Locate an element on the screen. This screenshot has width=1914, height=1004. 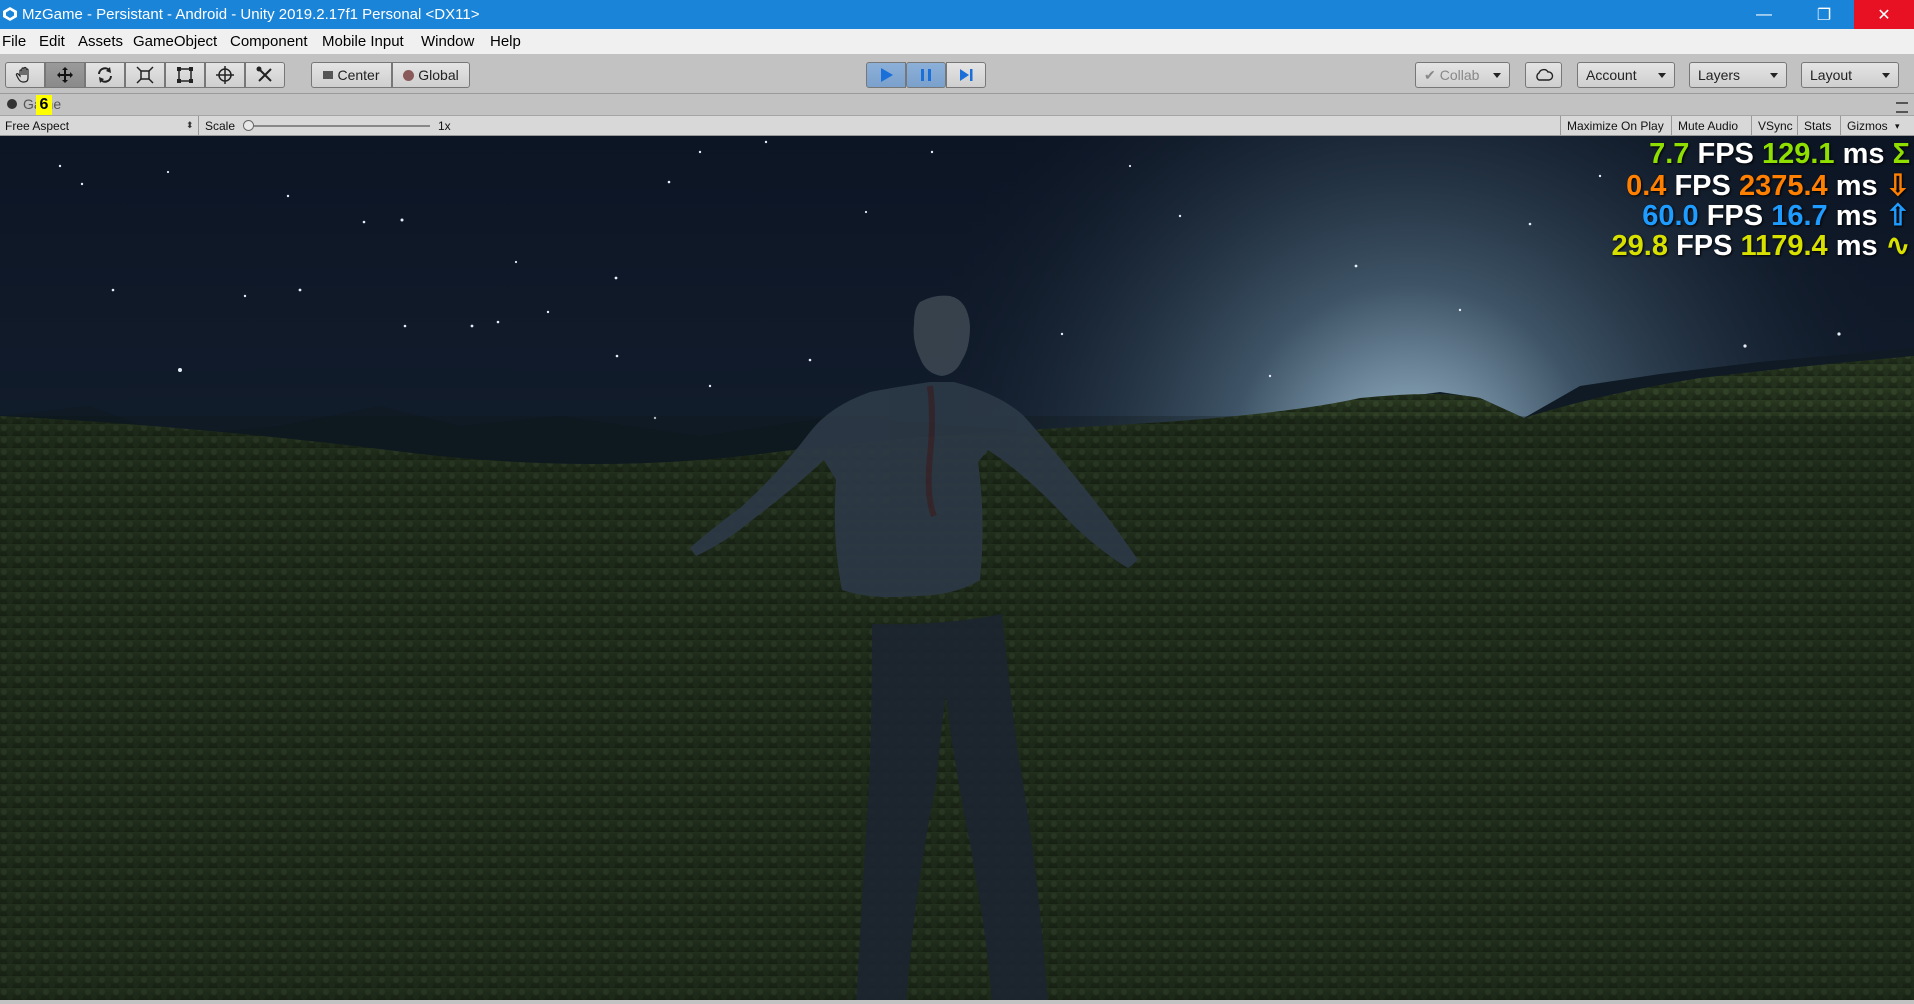
scale-tool-button is located at coordinates (145, 75).